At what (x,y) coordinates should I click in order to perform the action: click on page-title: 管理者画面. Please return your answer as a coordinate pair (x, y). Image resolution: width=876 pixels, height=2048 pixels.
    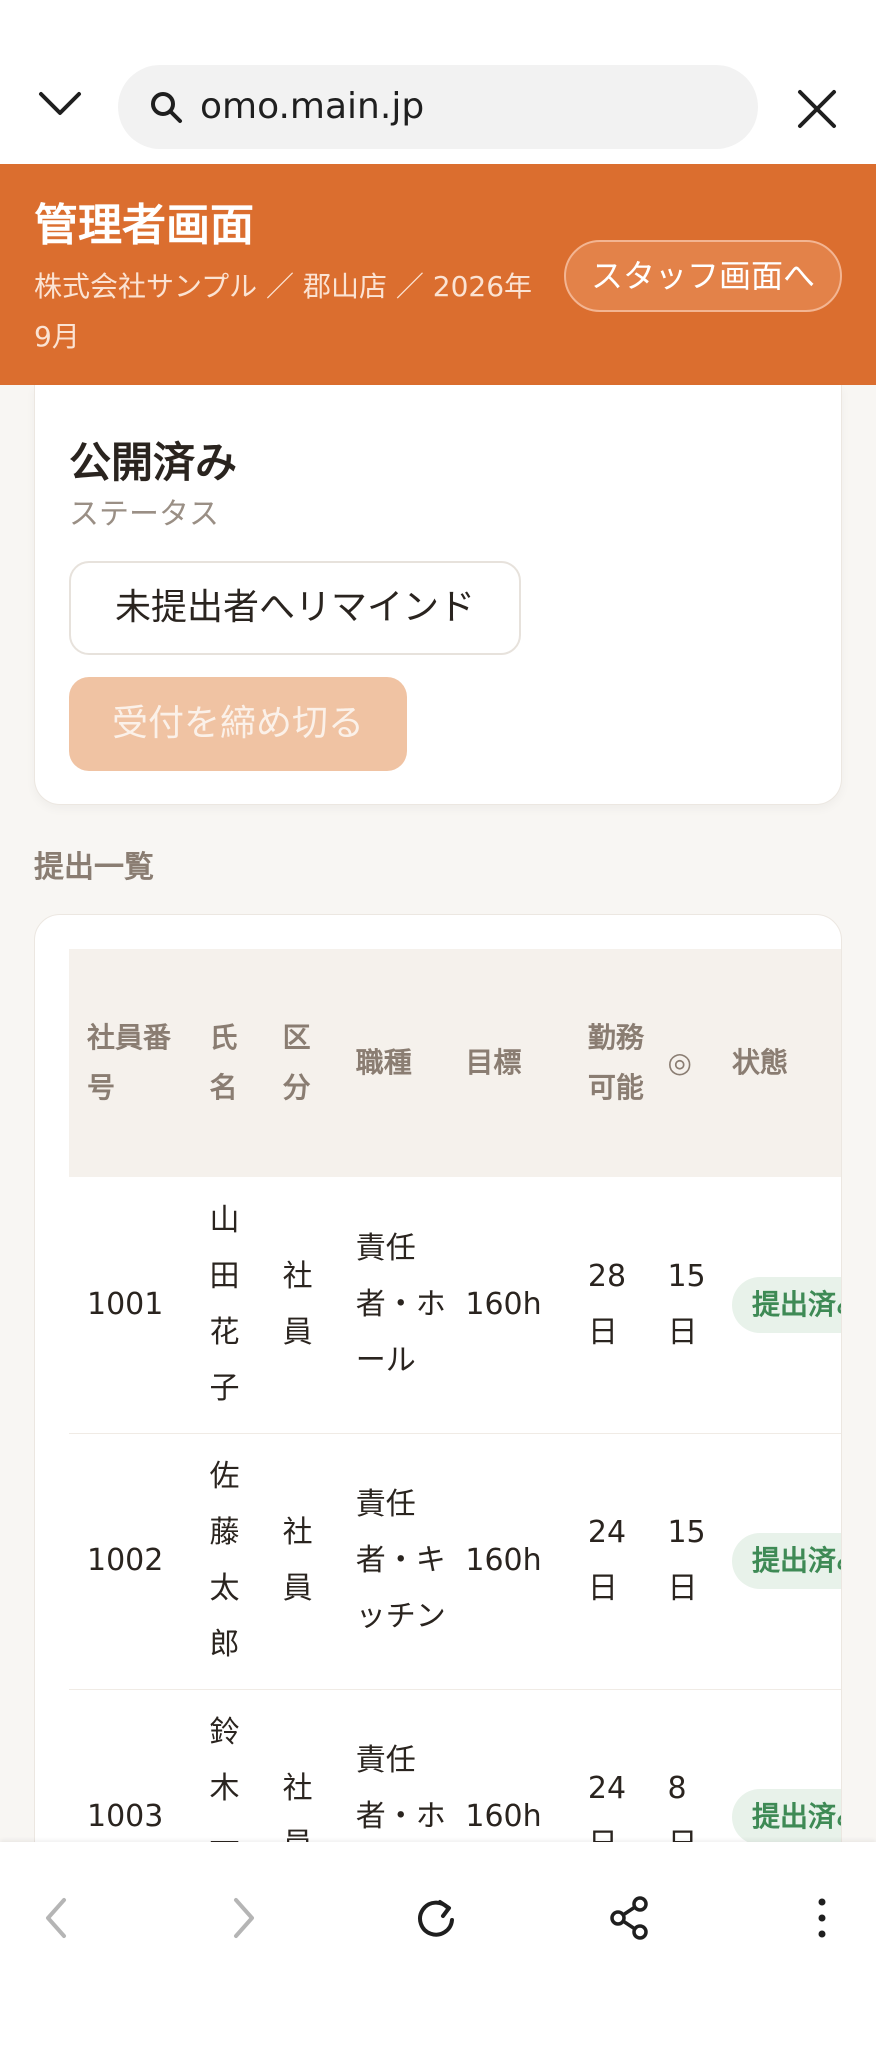
    Looking at the image, I should click on (144, 225).